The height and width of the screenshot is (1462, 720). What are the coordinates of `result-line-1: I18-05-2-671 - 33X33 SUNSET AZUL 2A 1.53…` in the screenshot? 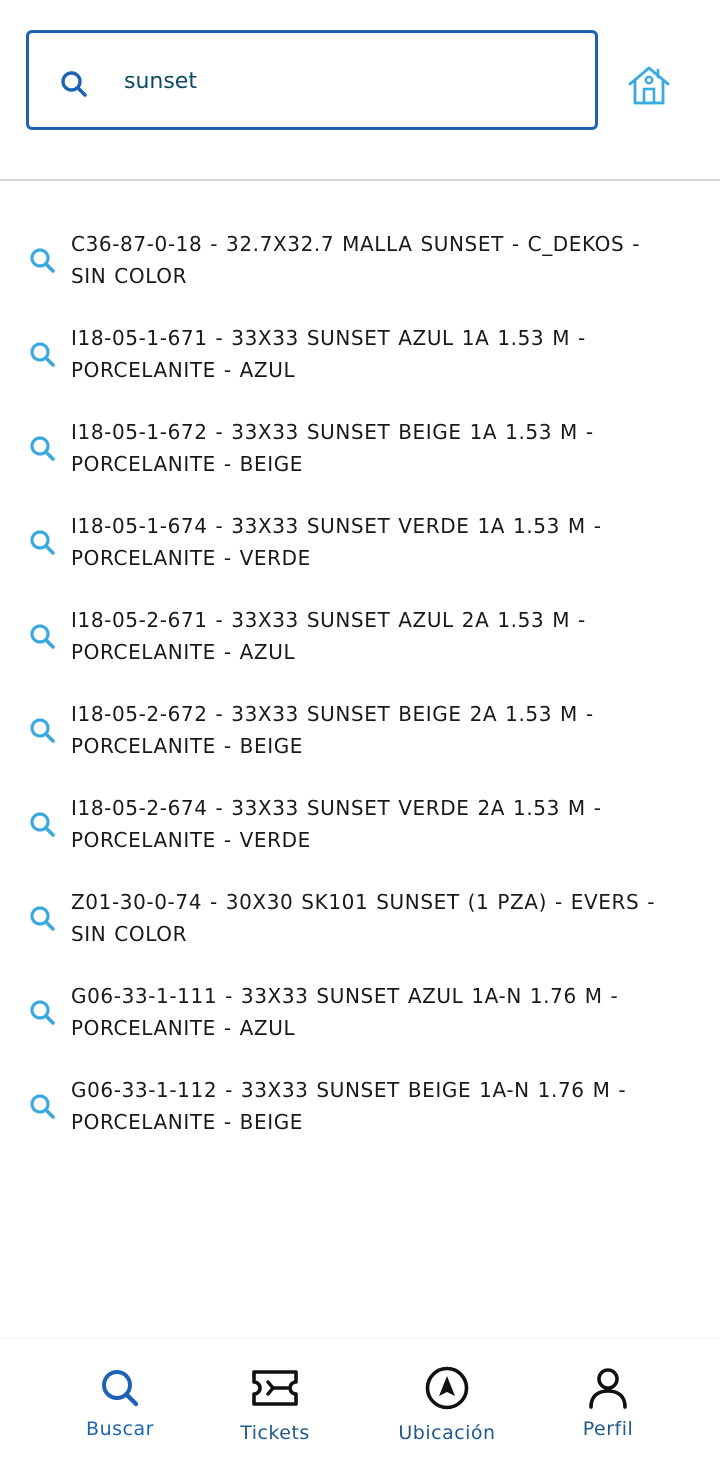 It's located at (328, 620).